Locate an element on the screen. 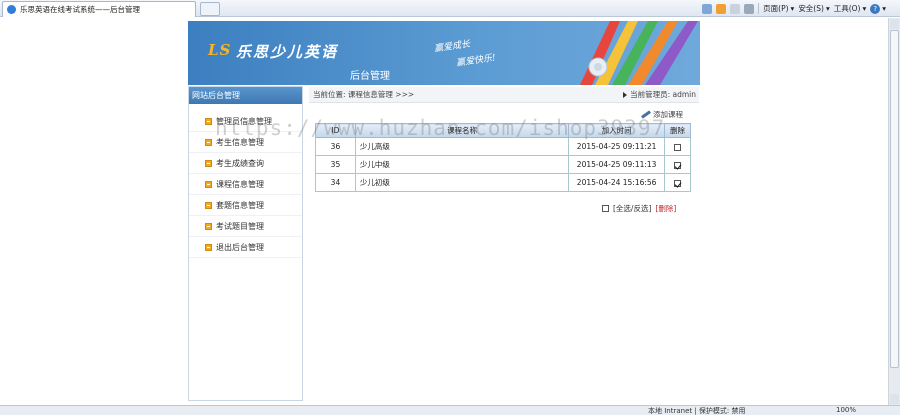 This screenshot has height=415, width=900. breadcrumb-location: 当前位置: 课程信息管理 >>> is located at coordinates (364, 94).